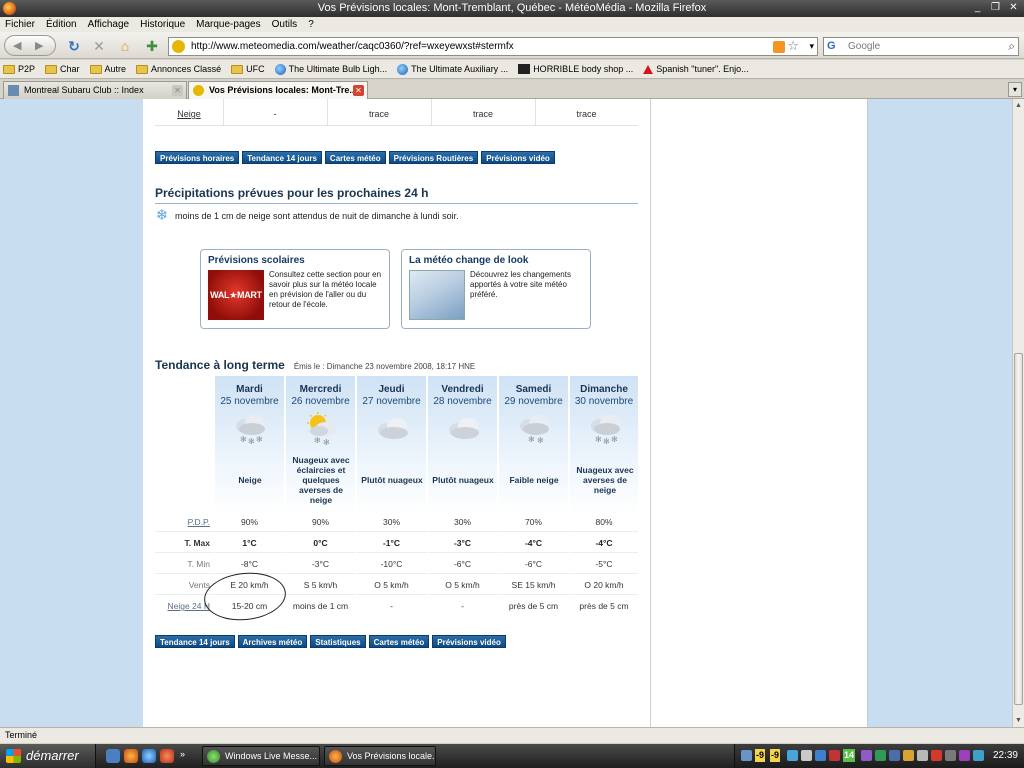  I want to click on bookmark-item: Annonces Classé, so click(178, 69).